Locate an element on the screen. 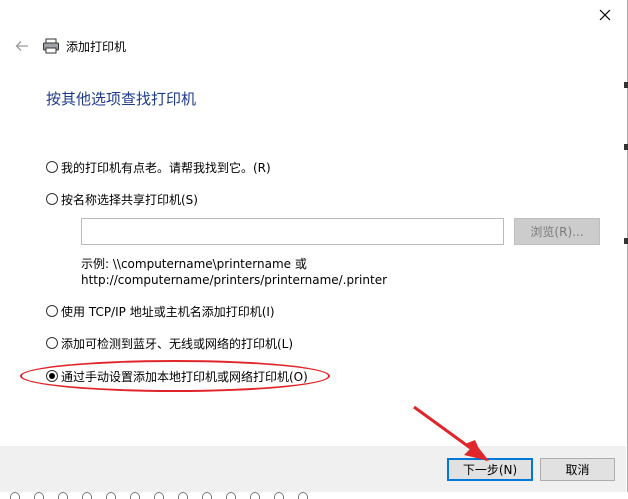  option-manual-local: 通过手动设置添加本地打印机或网络打印机(O) is located at coordinates (177, 376).